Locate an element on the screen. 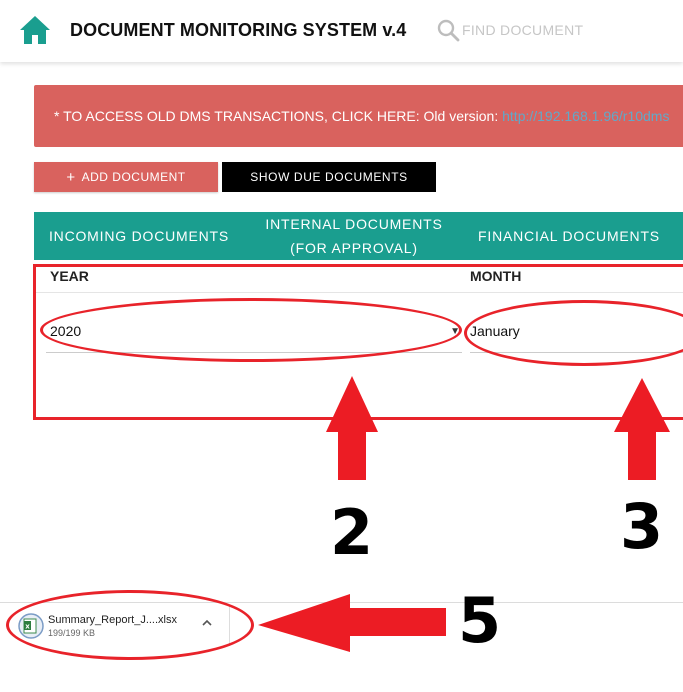  home-icon is located at coordinates (35, 30).